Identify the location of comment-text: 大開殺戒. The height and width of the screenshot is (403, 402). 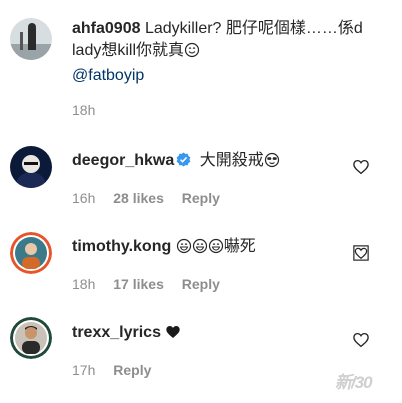
(231, 160).